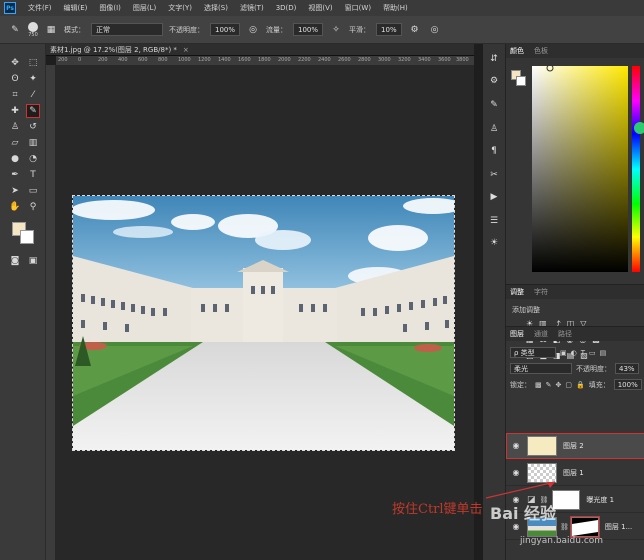  I want to click on mode-select: 正常, so click(127, 29).